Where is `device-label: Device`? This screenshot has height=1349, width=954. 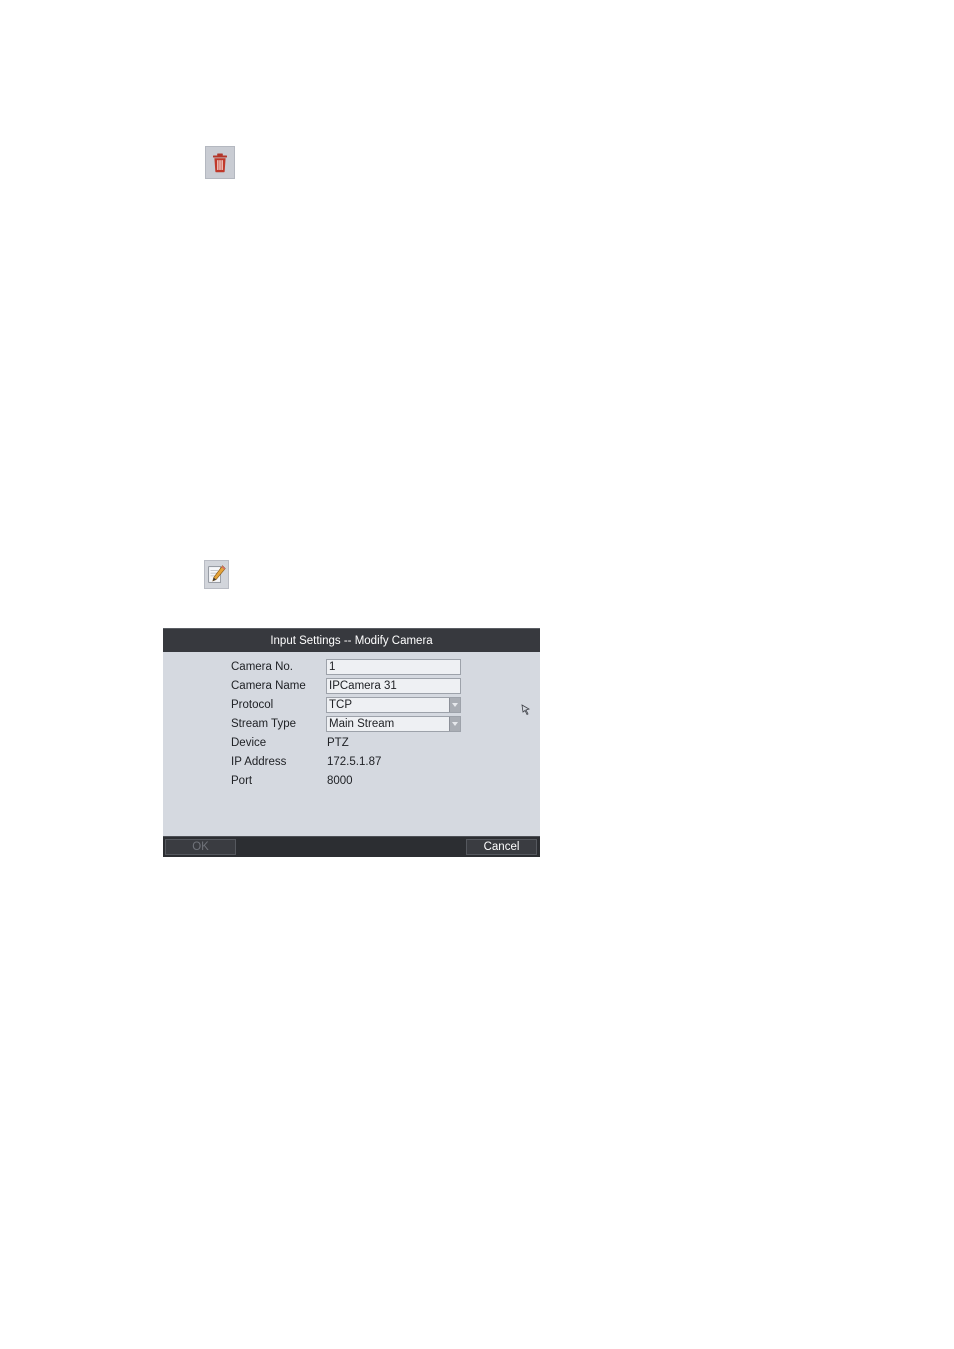 device-label: Device is located at coordinates (249, 743).